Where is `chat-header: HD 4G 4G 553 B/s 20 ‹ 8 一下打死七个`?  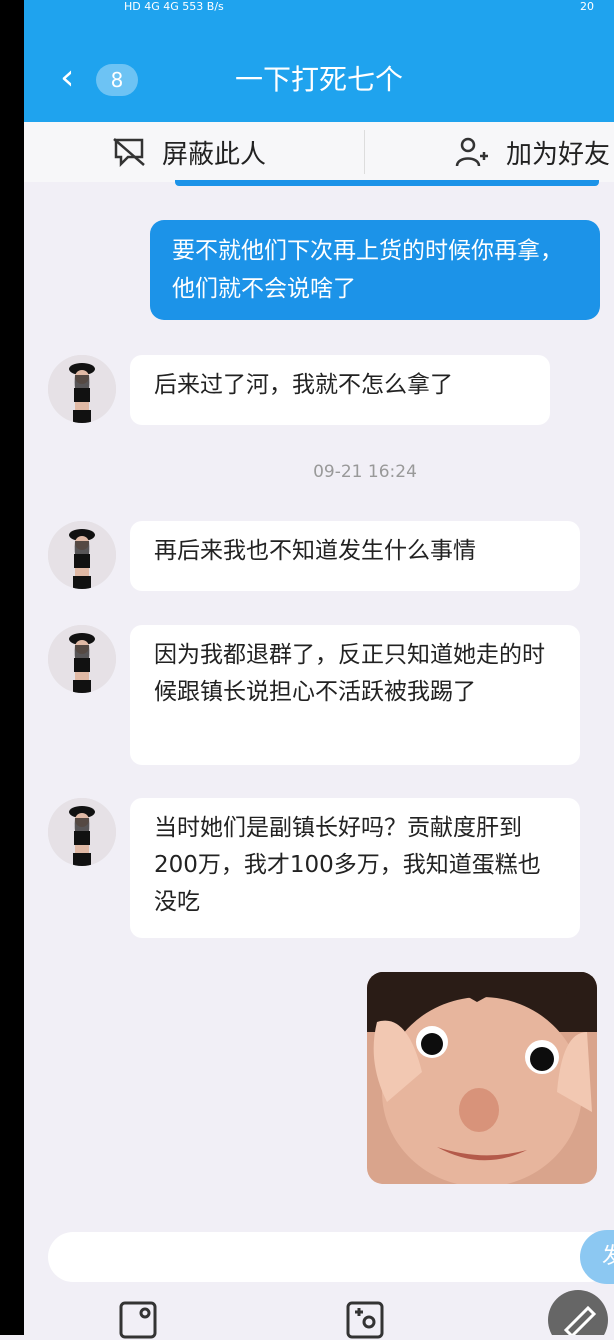
chat-header: HD 4G 4G 553 B/s 20 ‹ 8 一下打死七个 is located at coordinates (319, 61).